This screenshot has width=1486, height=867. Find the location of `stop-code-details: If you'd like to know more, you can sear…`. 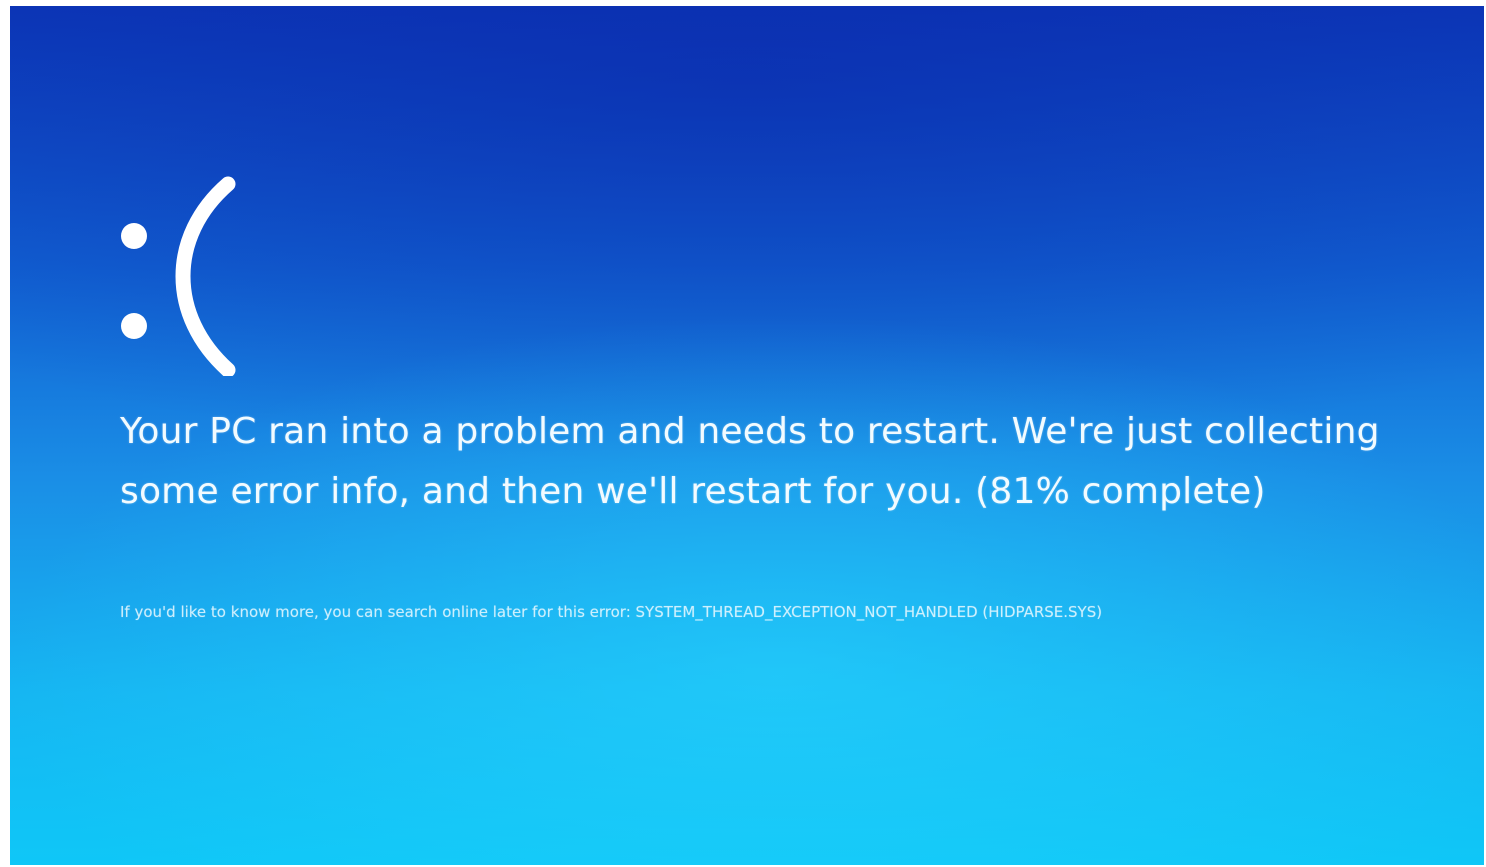

stop-code-details: If you'd like to know more, you can sear… is located at coordinates (611, 612).